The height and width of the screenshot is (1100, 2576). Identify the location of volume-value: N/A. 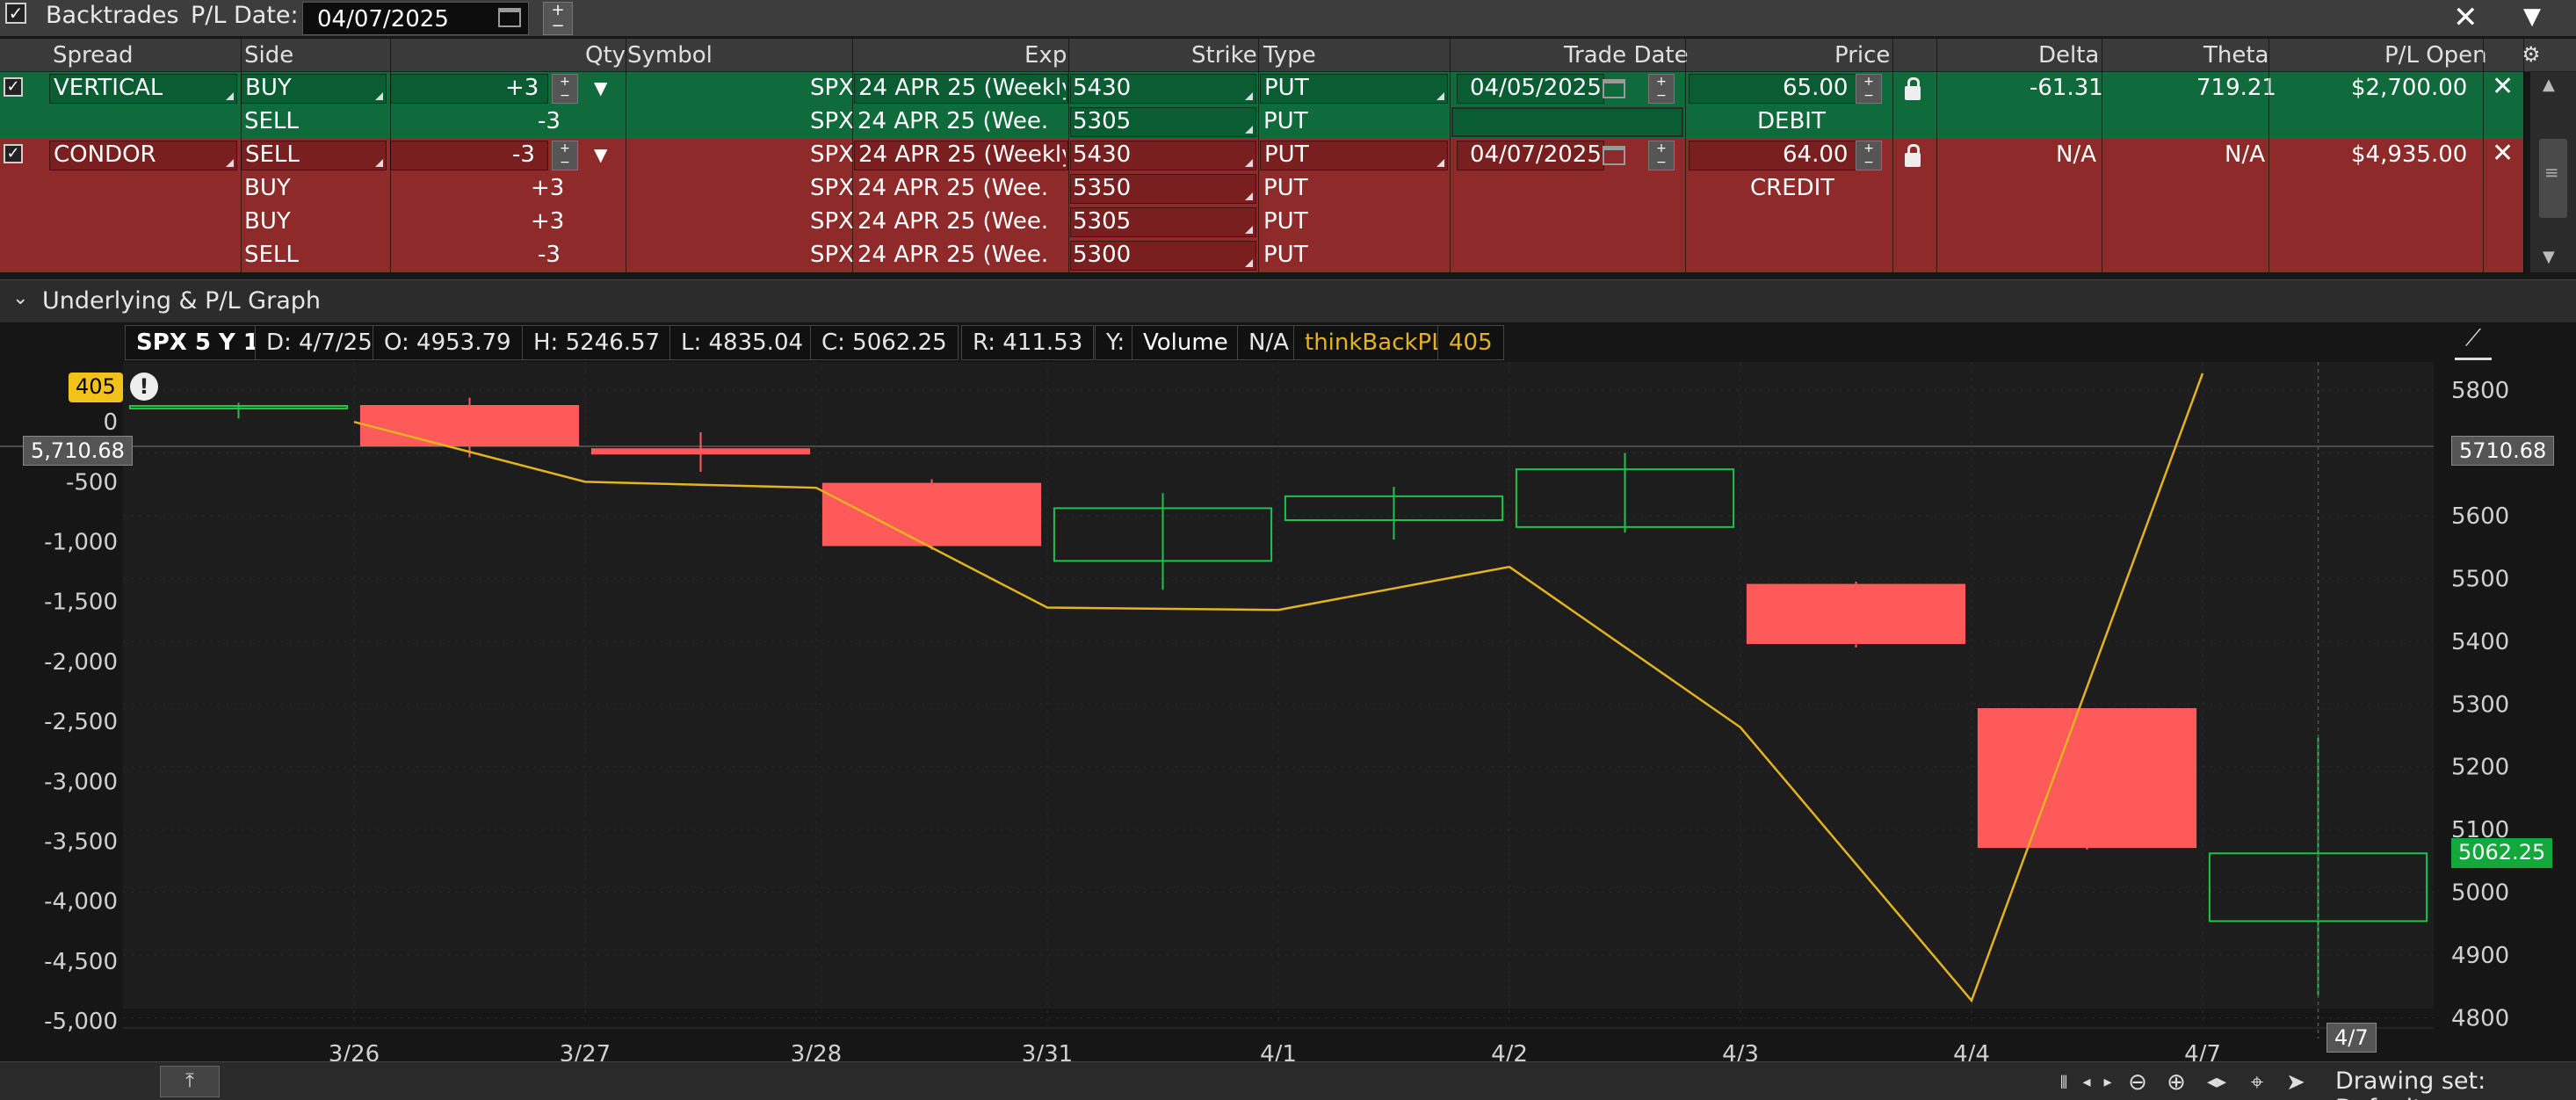
(1268, 342).